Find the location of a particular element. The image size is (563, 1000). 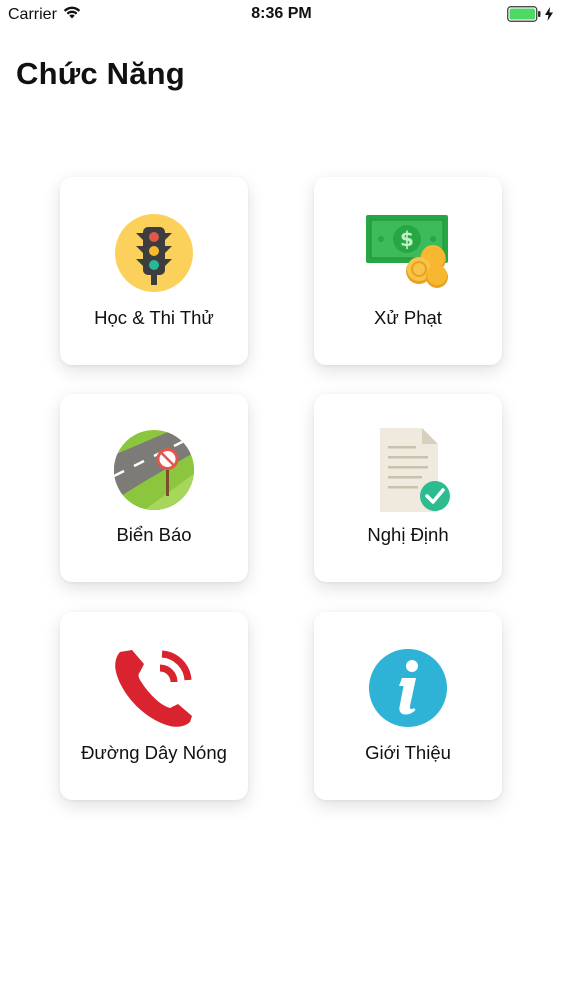

traffic-light-icon is located at coordinates (154, 253).